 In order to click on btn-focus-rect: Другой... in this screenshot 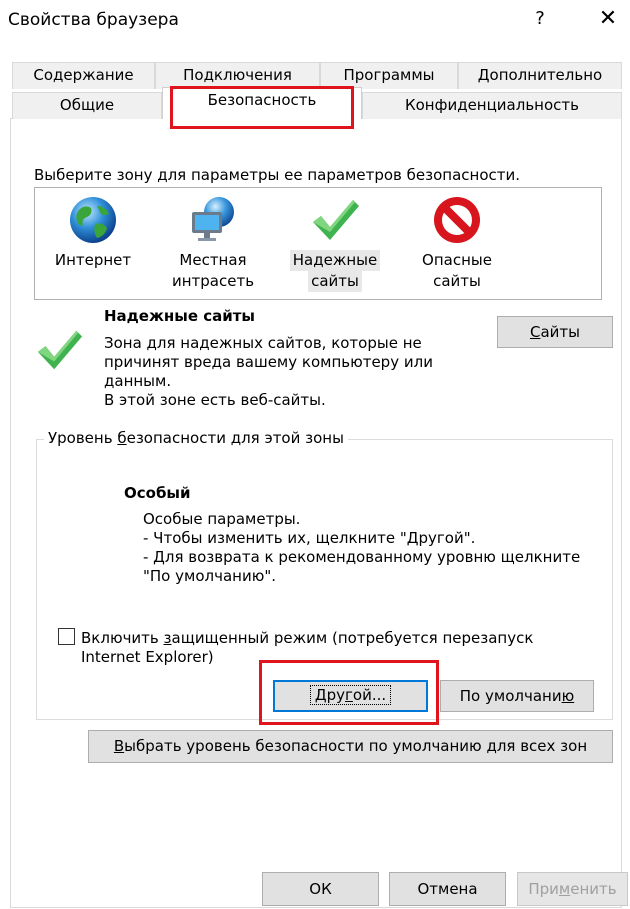, I will do `click(350, 695)`.